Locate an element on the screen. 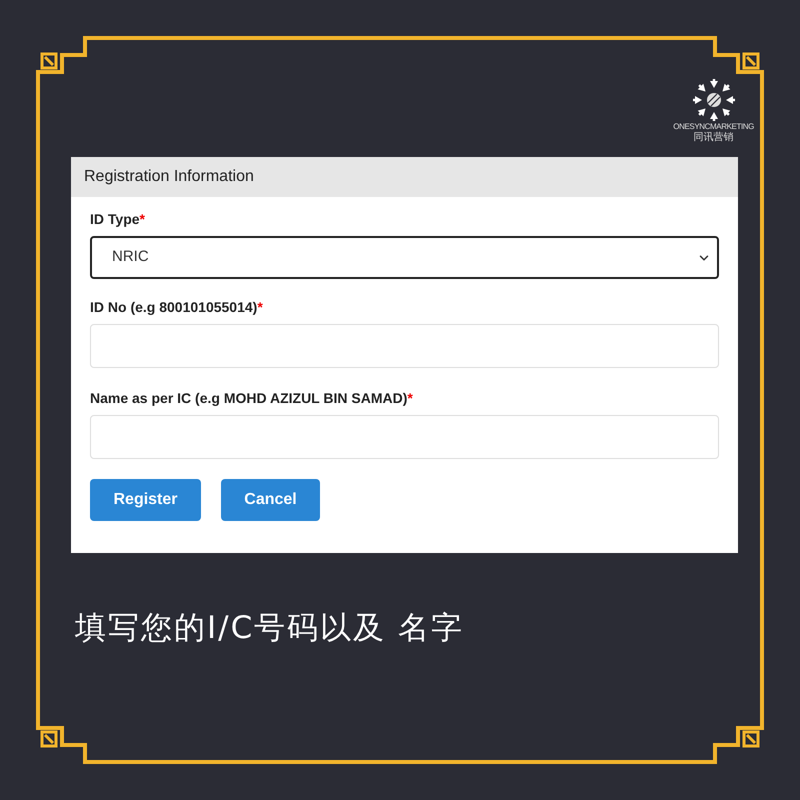 The image size is (800, 800). field-label: Name as per IC (e.g MOHD AZIZUL BIN SAMAD) is located at coordinates (249, 398).